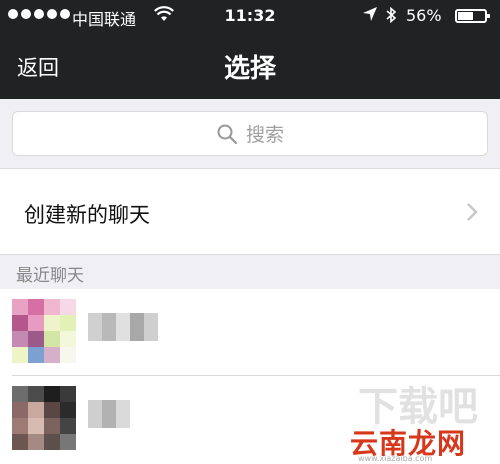  What do you see at coordinates (472, 214) in the screenshot?
I see `chevron-right-icon` at bounding box center [472, 214].